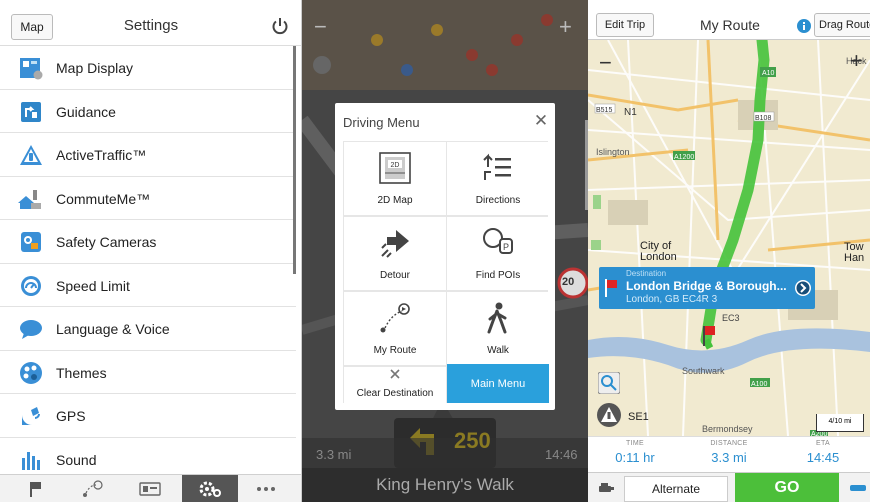 The height and width of the screenshot is (502, 870). I want to click on settings-item-map-display: Map Display, so click(148, 68).